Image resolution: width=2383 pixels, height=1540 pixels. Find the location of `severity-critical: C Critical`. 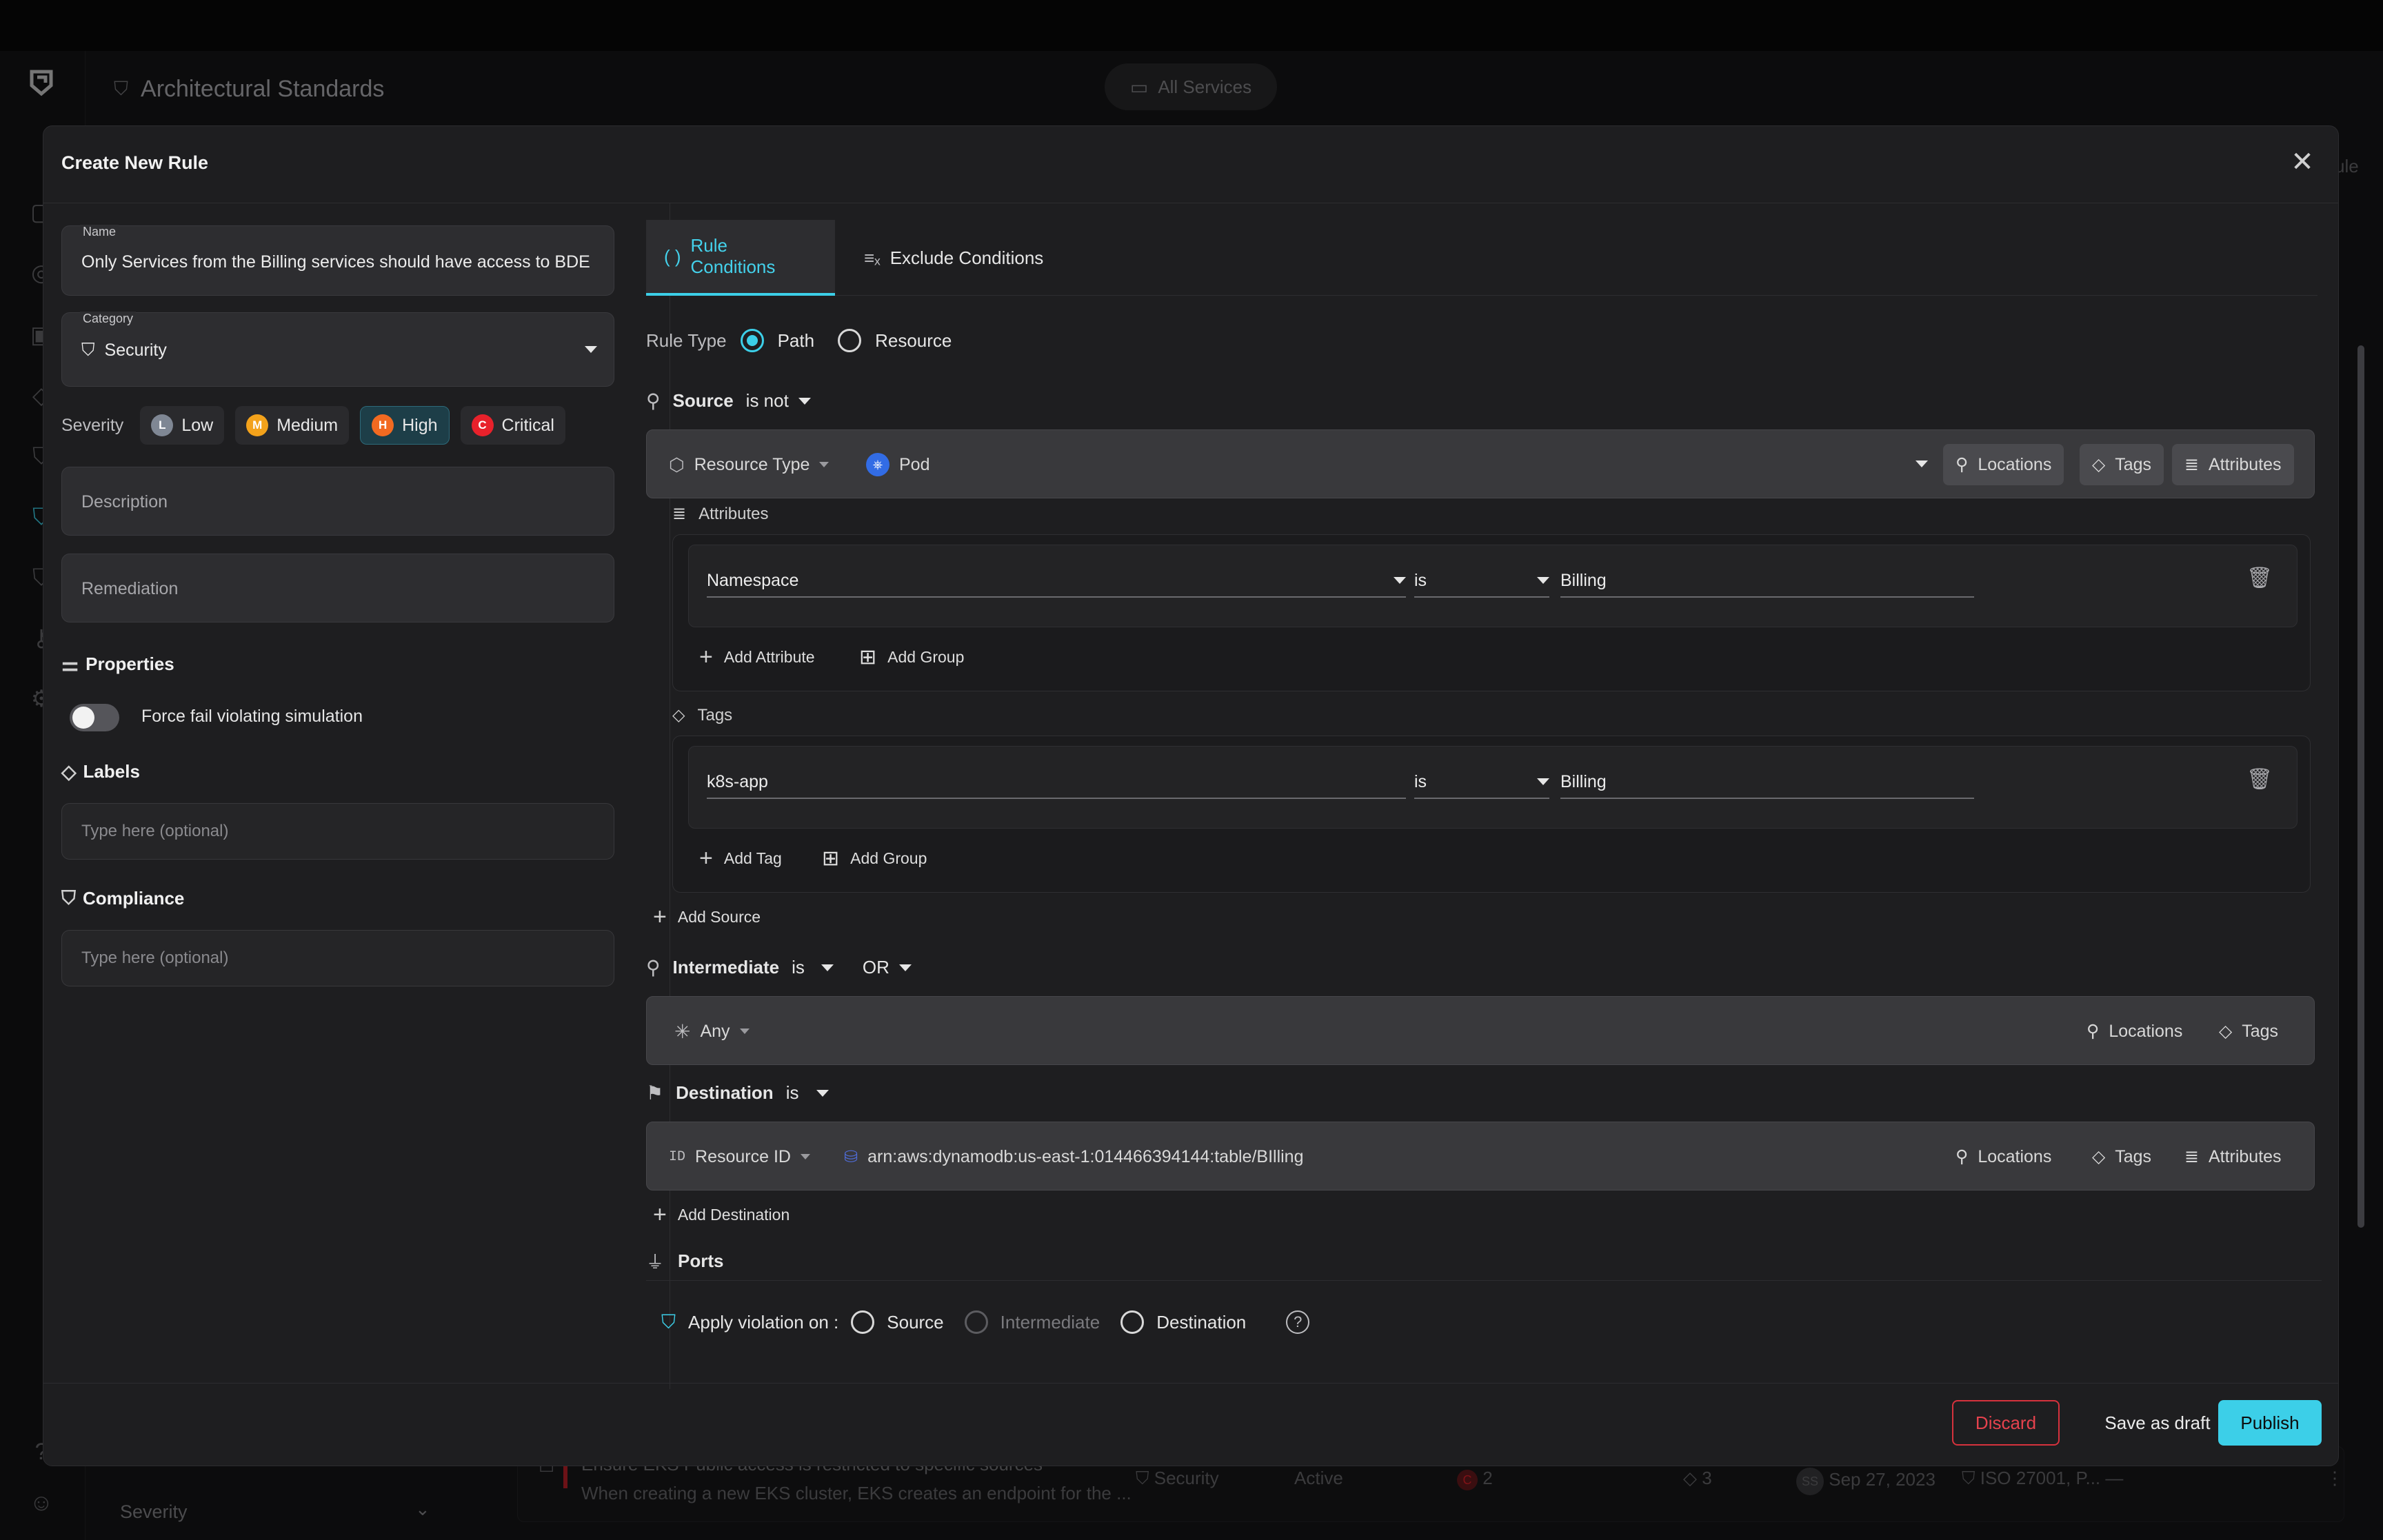

severity-critical: C Critical is located at coordinates (512, 426).